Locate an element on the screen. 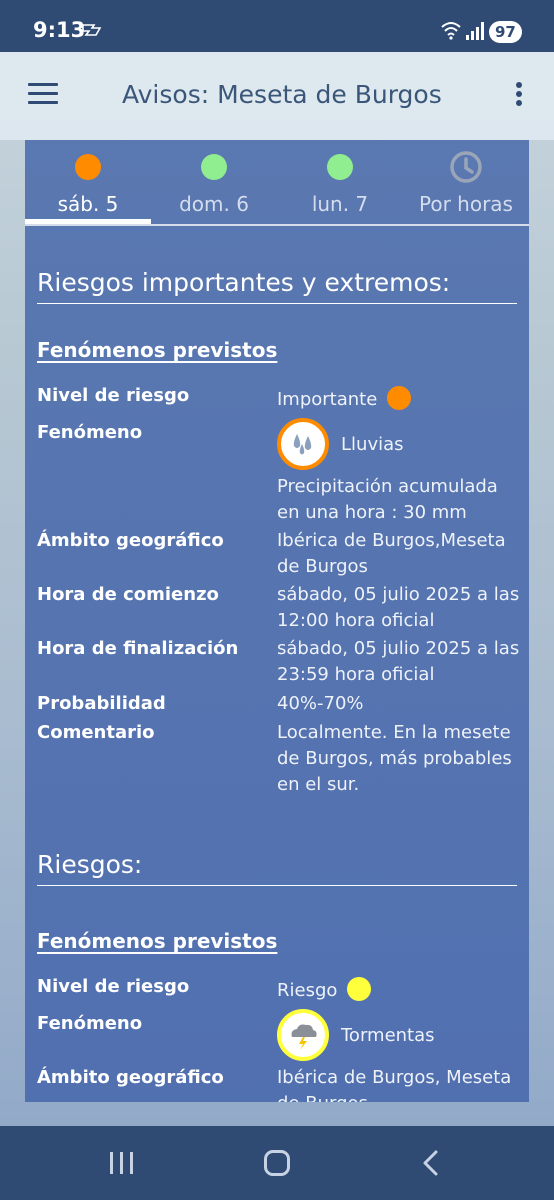 The width and height of the screenshot is (554, 1200). system-nav-bar is located at coordinates (277, 1163).